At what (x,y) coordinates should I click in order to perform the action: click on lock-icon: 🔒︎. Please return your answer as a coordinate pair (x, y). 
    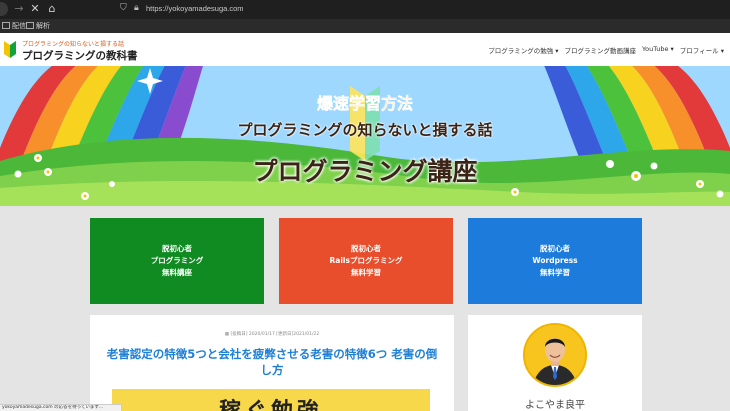
    Looking at the image, I should click on (136, 8).